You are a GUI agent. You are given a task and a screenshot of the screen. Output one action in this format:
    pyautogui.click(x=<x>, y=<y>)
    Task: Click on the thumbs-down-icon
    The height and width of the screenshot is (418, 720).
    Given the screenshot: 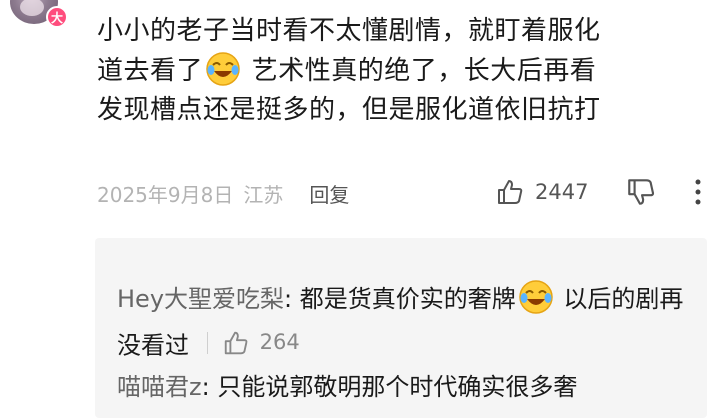 What is the action you would take?
    pyautogui.click(x=641, y=192)
    